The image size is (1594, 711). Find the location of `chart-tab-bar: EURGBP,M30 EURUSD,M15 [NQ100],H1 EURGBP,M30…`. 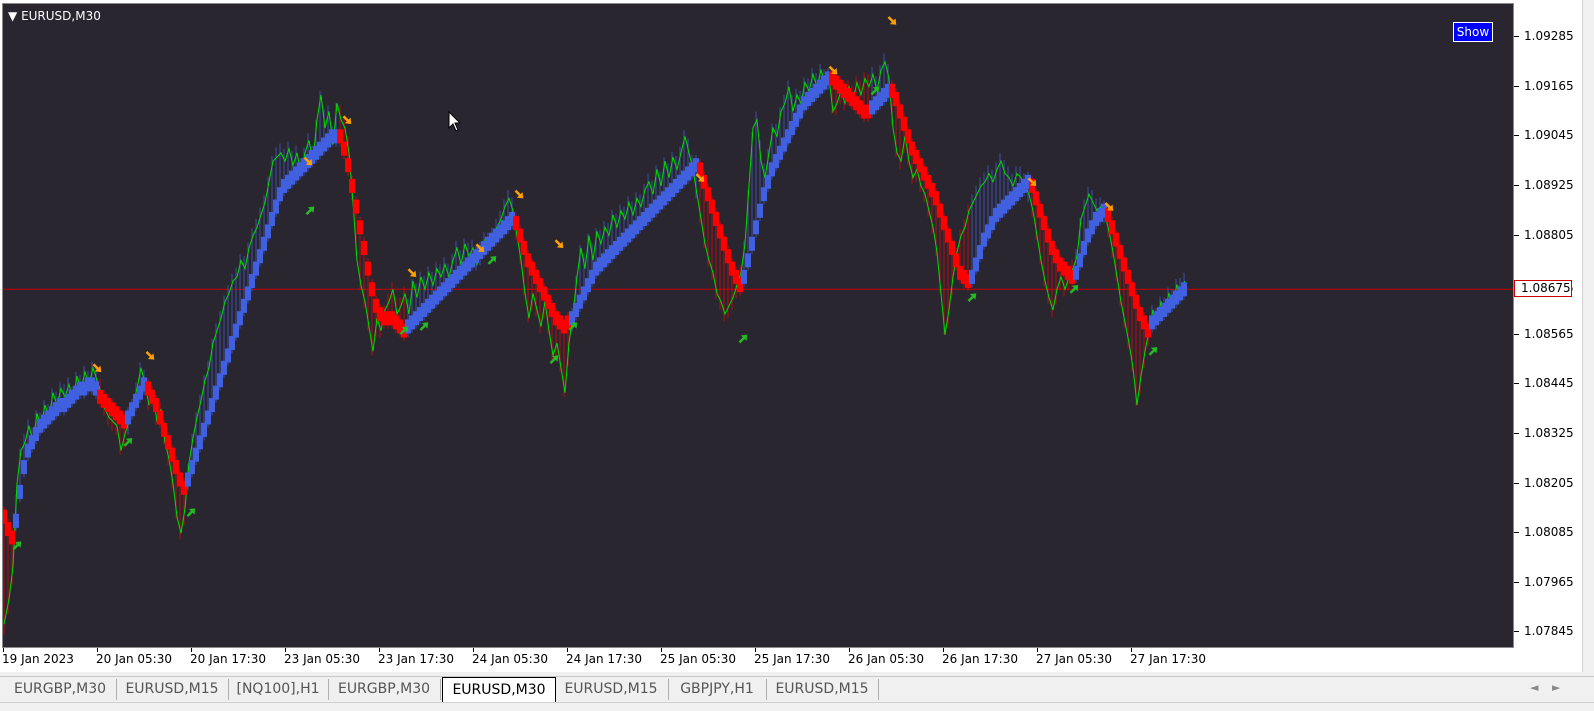

chart-tab-bar: EURGBP,M30 EURUSD,M15 [NQ100],H1 EURGBP,M30… is located at coordinates (797, 689).